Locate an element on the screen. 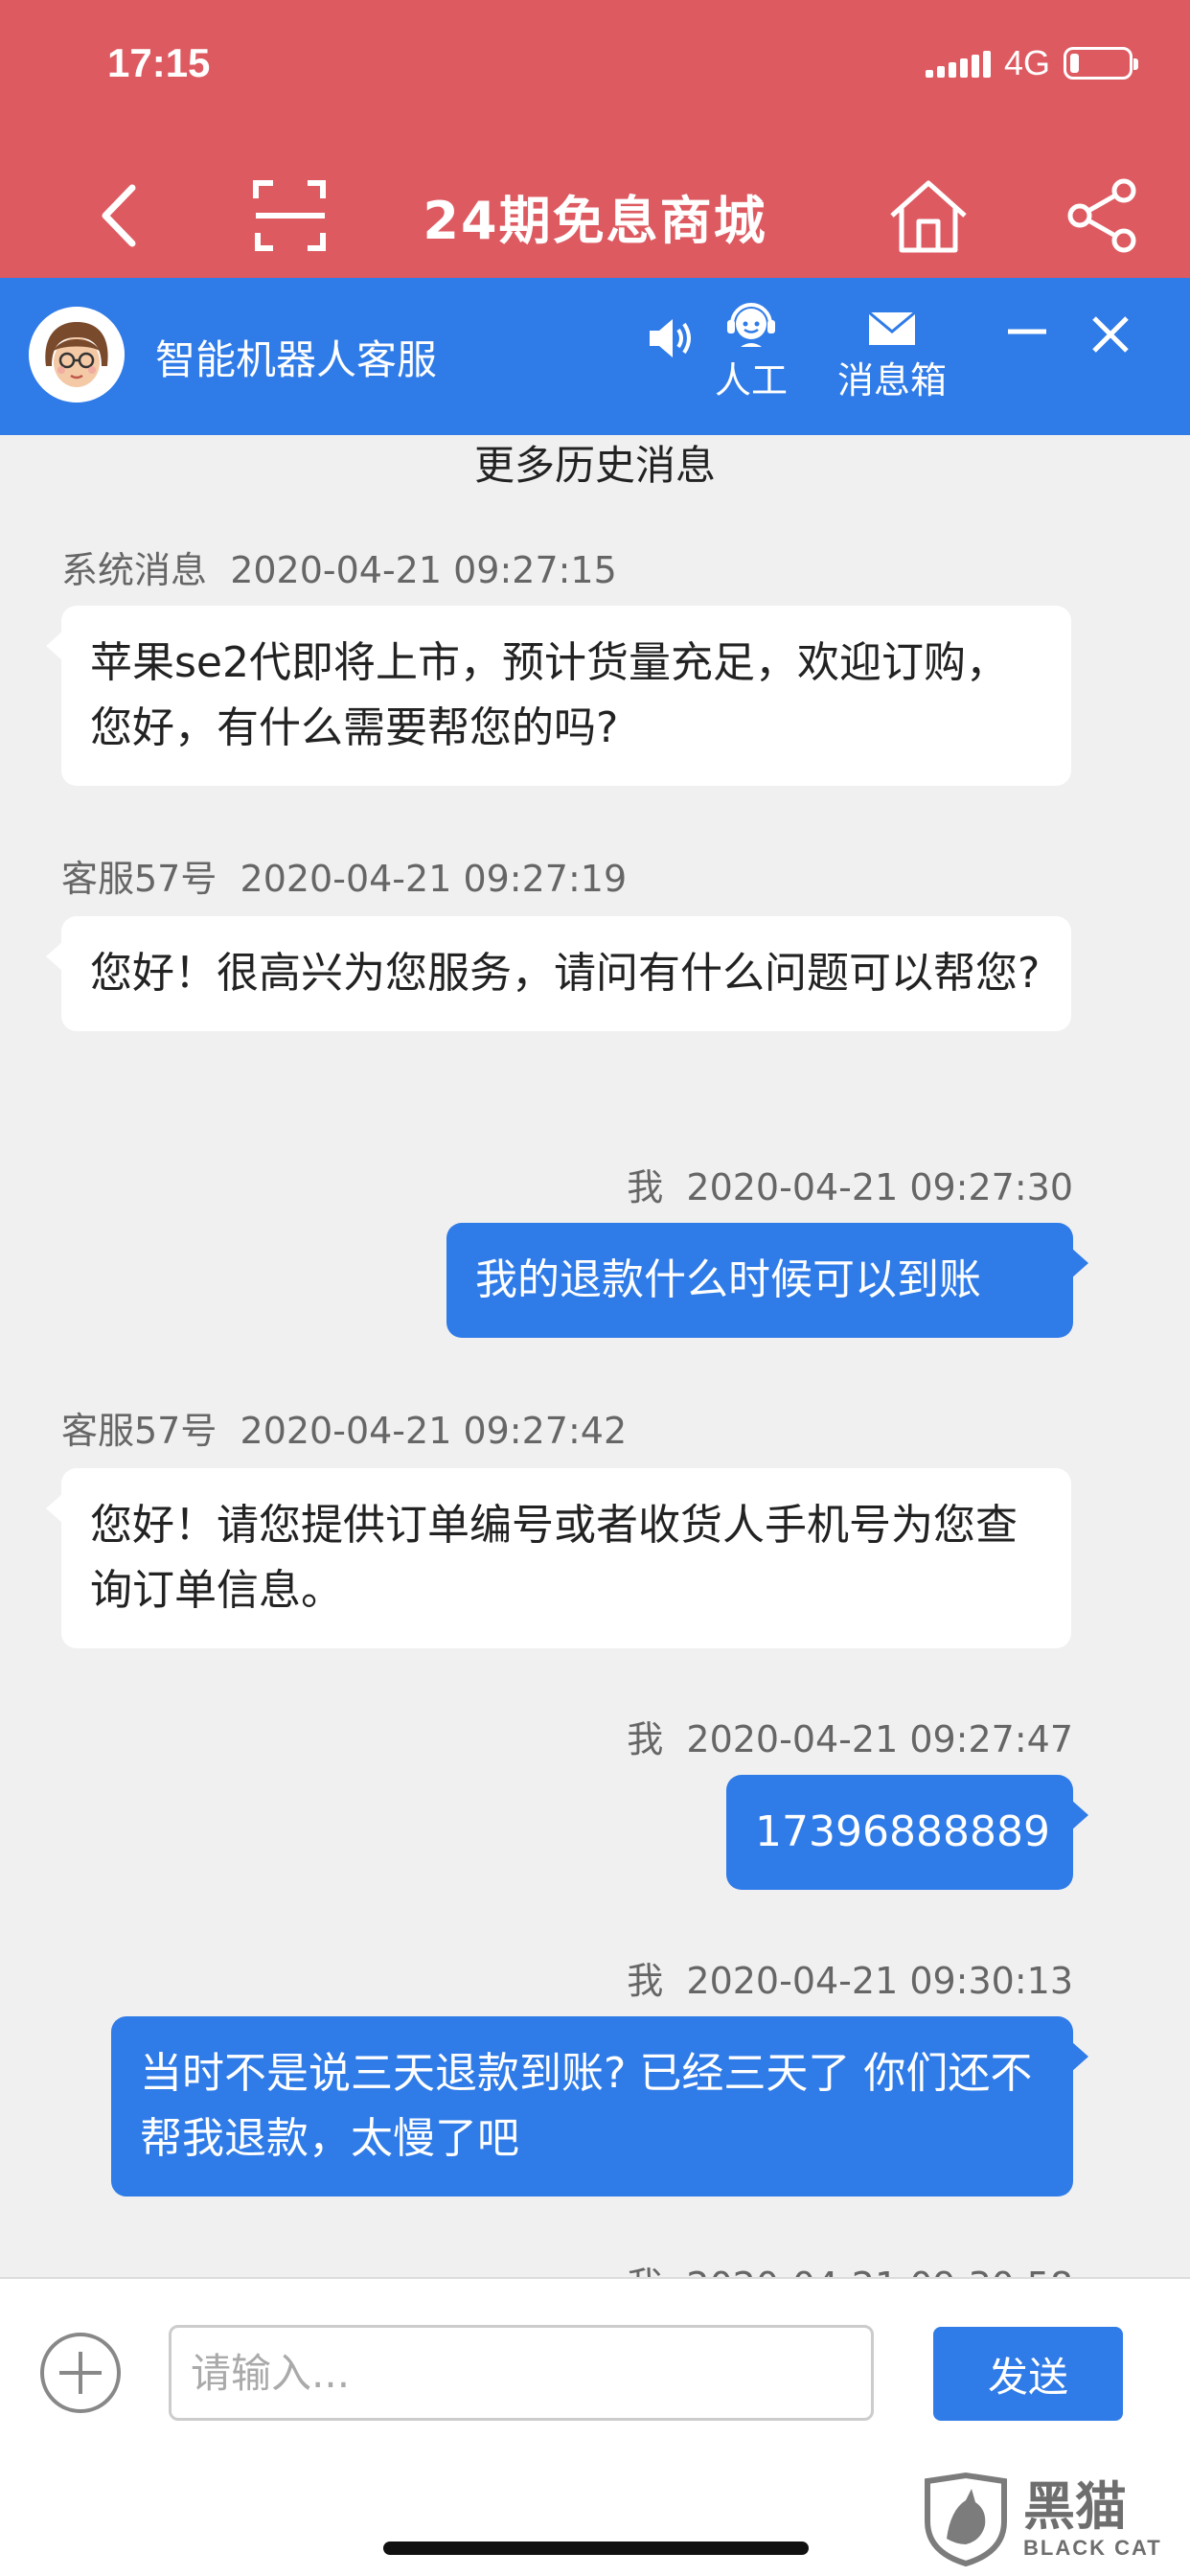 The width and height of the screenshot is (1190, 2576). minimize-icon is located at coordinates (1027, 334).